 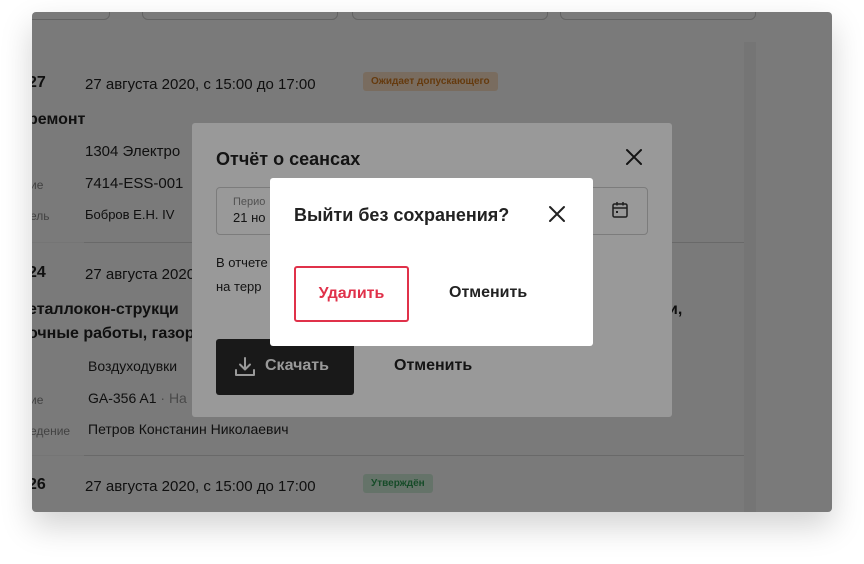 What do you see at coordinates (402, 215) in the screenshot?
I see `dialog-title: Выйти без сохранения?` at bounding box center [402, 215].